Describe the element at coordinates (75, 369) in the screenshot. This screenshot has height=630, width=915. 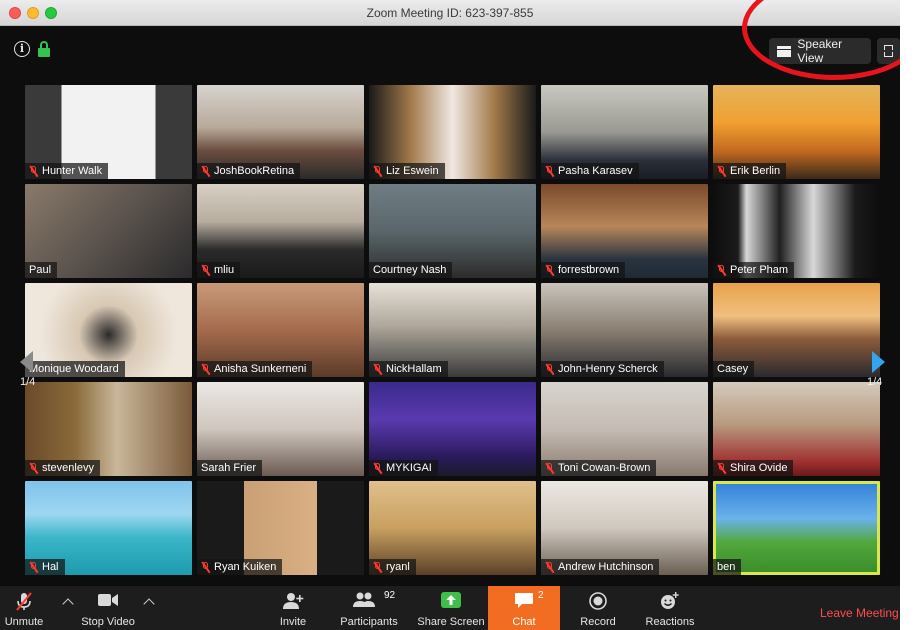
I see `participant-name-tag: Monique Woodard` at that location.